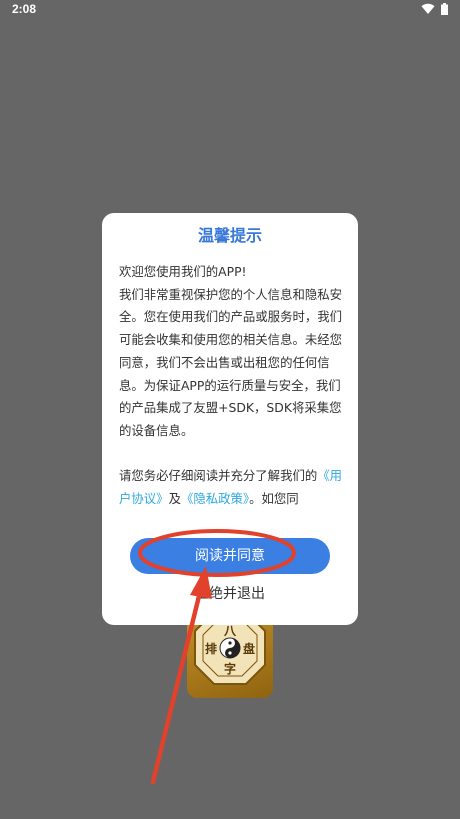  What do you see at coordinates (183, 271) in the screenshot?
I see `welcome-text: 欢迎您使用我们的APP!` at bounding box center [183, 271].